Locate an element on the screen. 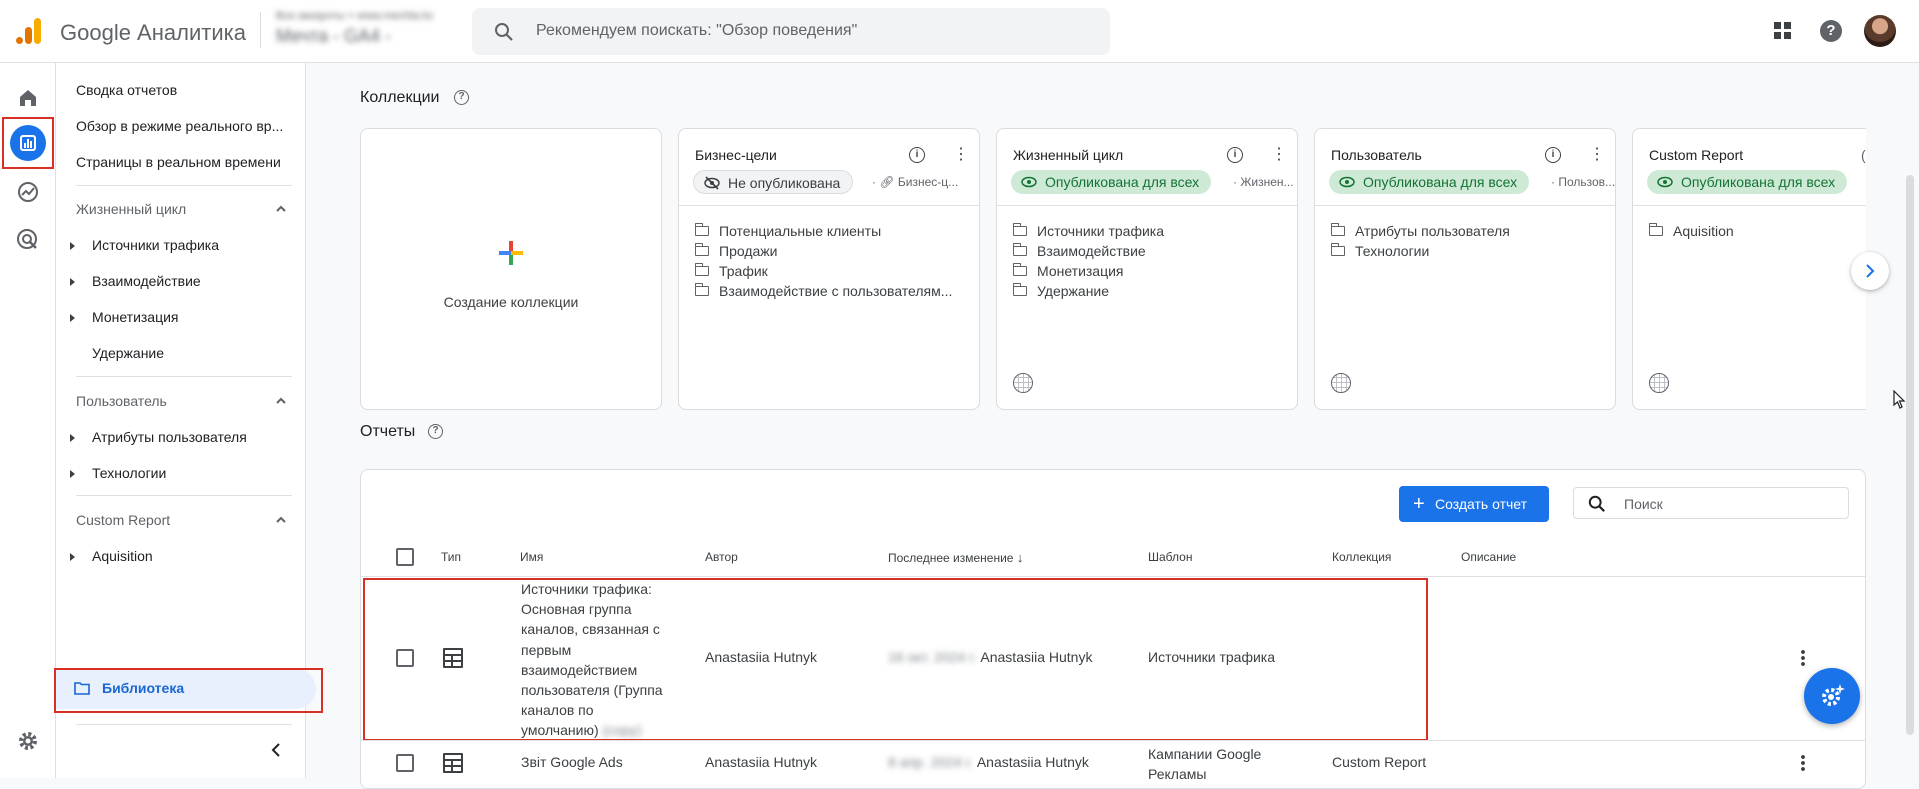  advertising-icon is located at coordinates (28, 240).